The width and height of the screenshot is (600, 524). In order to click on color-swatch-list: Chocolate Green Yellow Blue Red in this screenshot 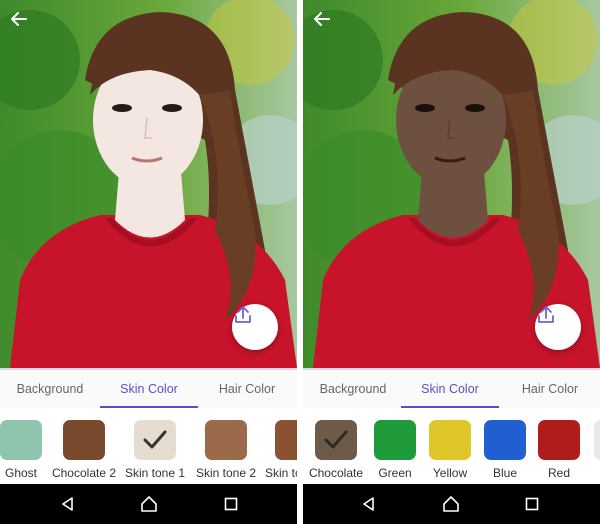, I will do `click(451, 446)`.